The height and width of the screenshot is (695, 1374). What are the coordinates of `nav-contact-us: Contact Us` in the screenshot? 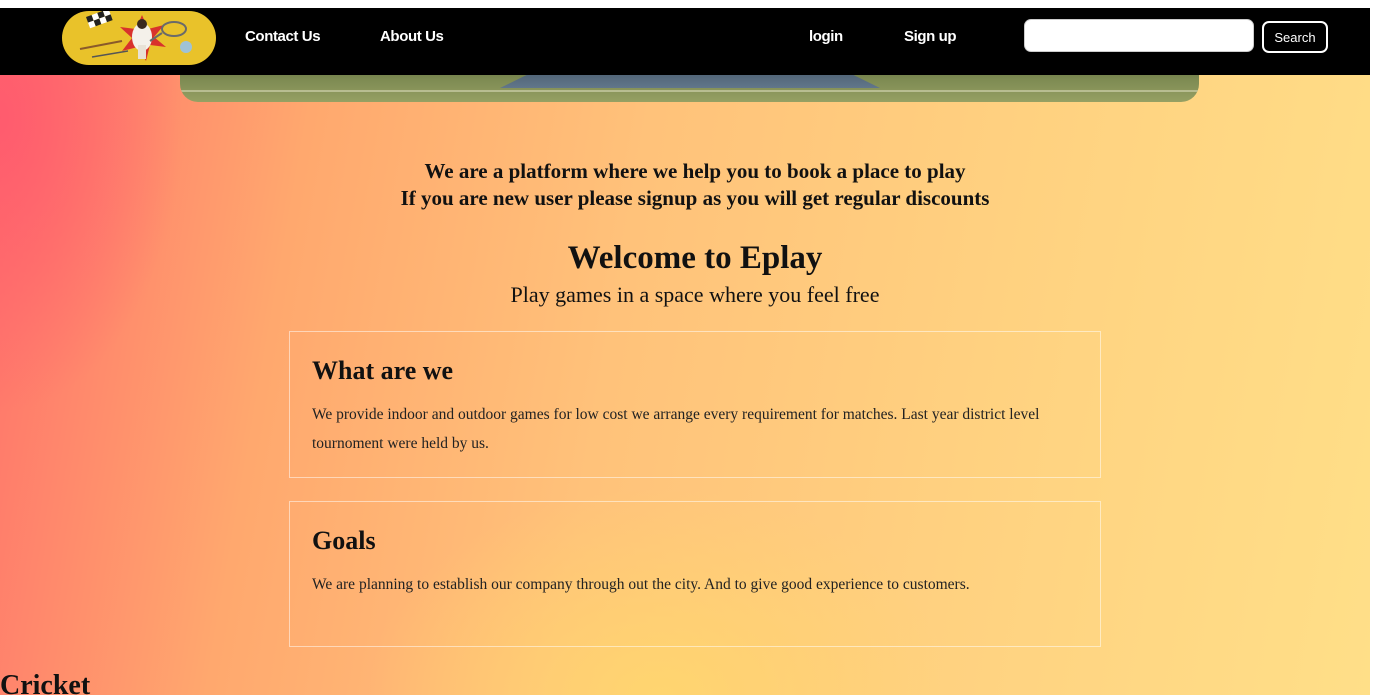 It's located at (283, 36).